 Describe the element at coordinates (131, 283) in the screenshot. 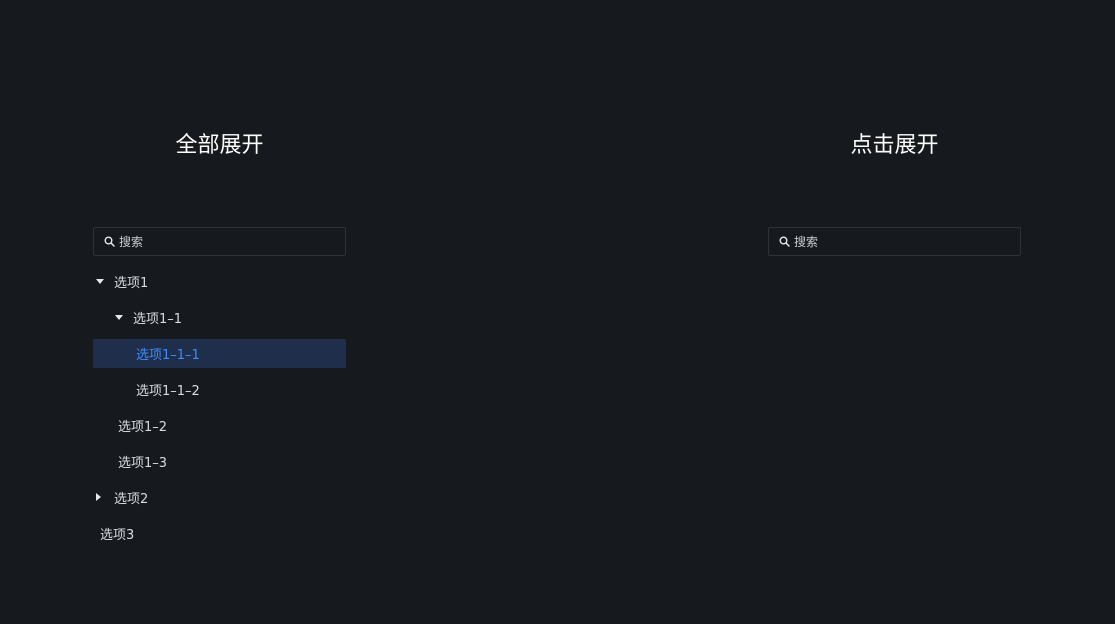

I see `tree-node-label: 选项1` at that location.